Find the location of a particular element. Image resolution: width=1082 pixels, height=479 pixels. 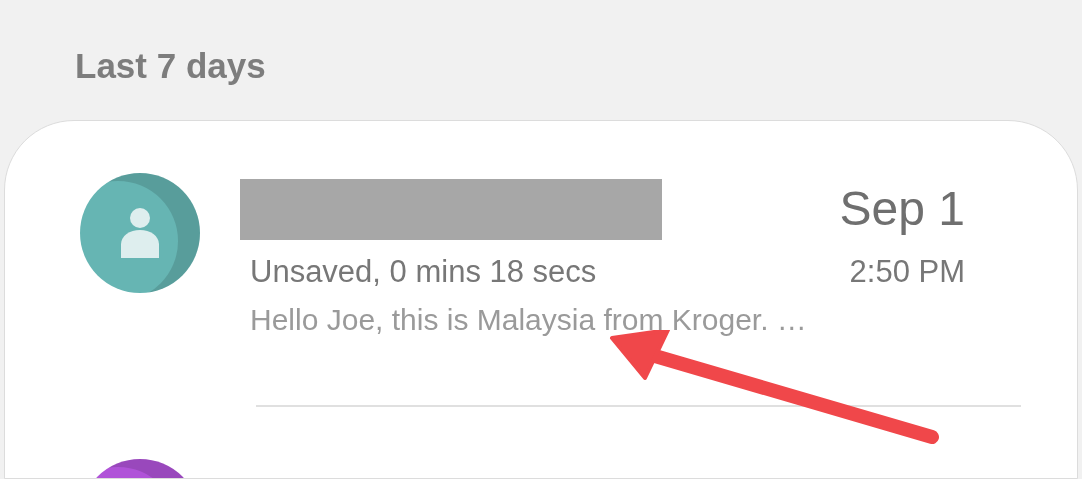

section-header: Last 7 days is located at coordinates (170, 66).